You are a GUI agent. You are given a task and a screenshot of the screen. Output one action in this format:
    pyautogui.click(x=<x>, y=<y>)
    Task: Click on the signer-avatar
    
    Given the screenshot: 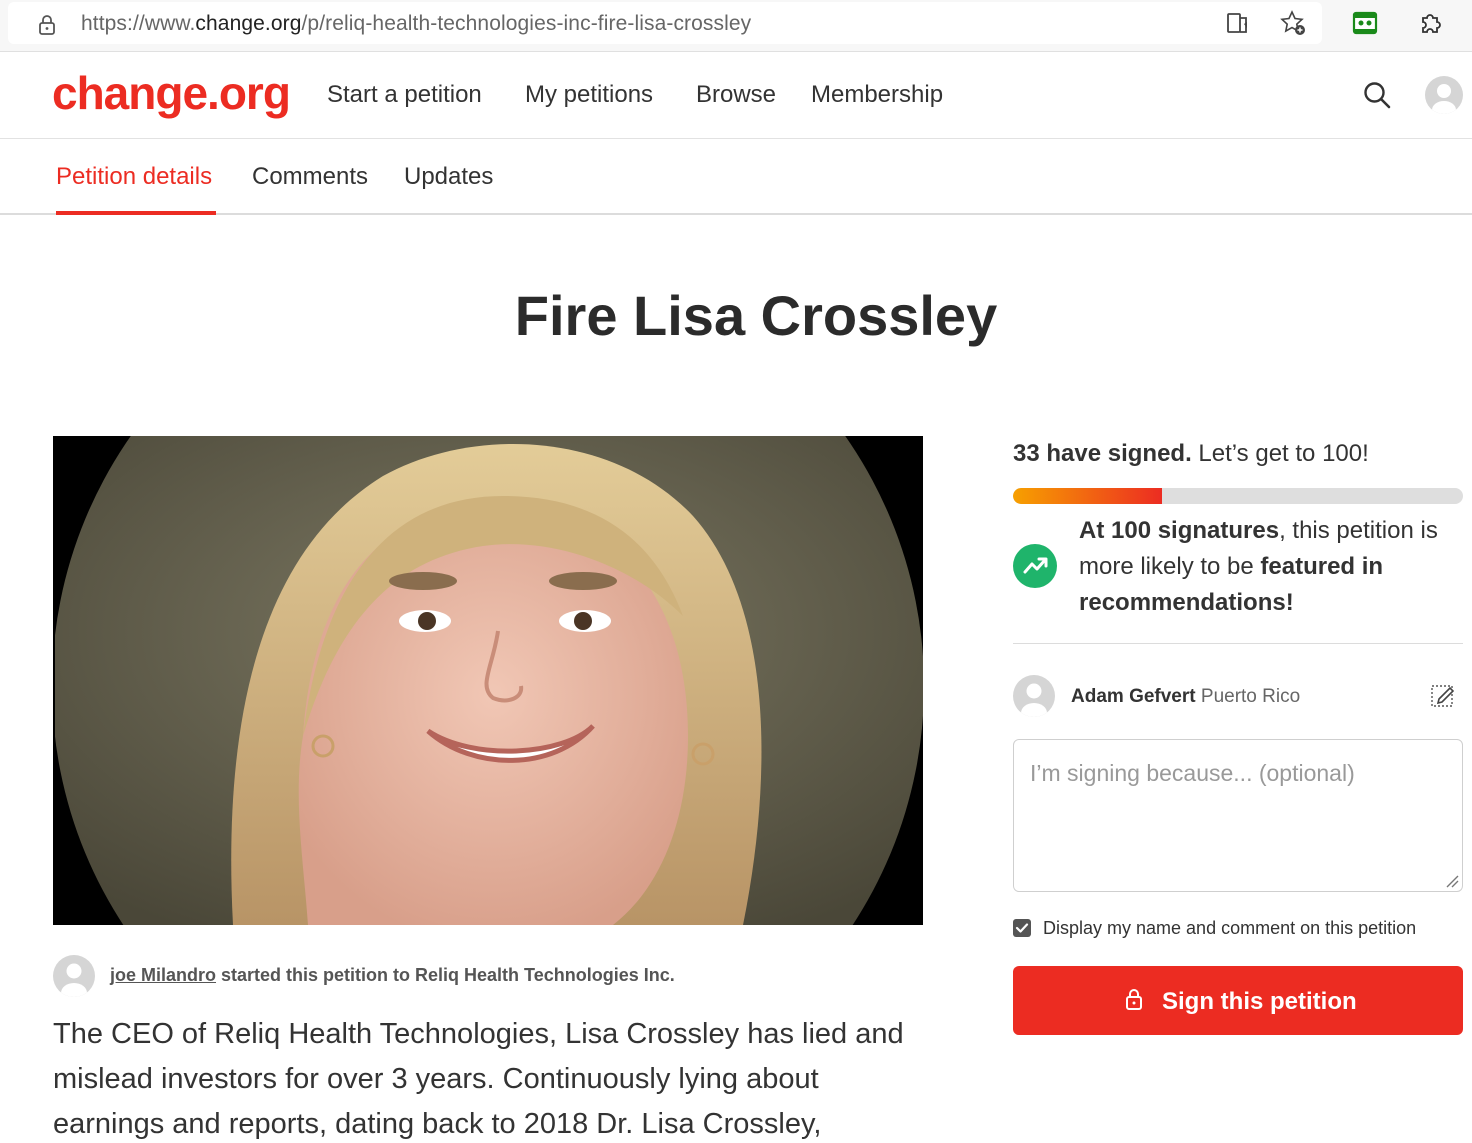 What is the action you would take?
    pyautogui.click(x=1034, y=696)
    